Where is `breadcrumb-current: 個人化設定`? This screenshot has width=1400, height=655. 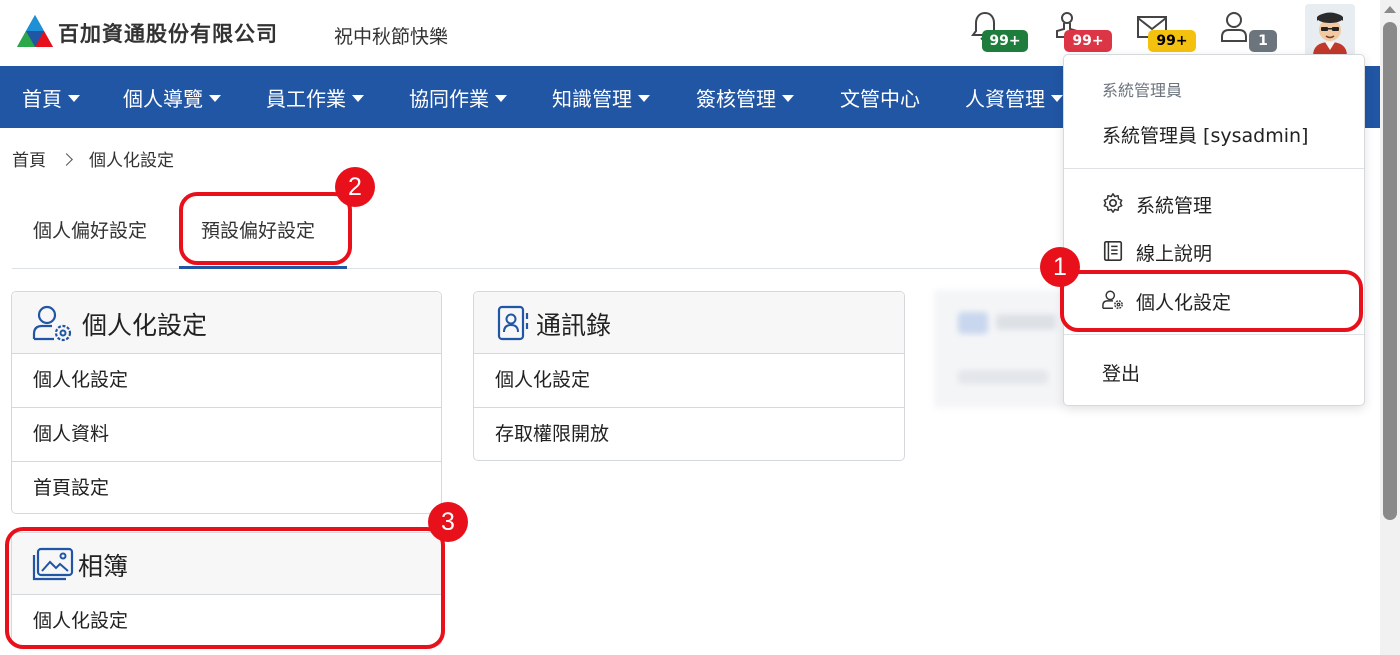 breadcrumb-current: 個人化設定 is located at coordinates (131, 161).